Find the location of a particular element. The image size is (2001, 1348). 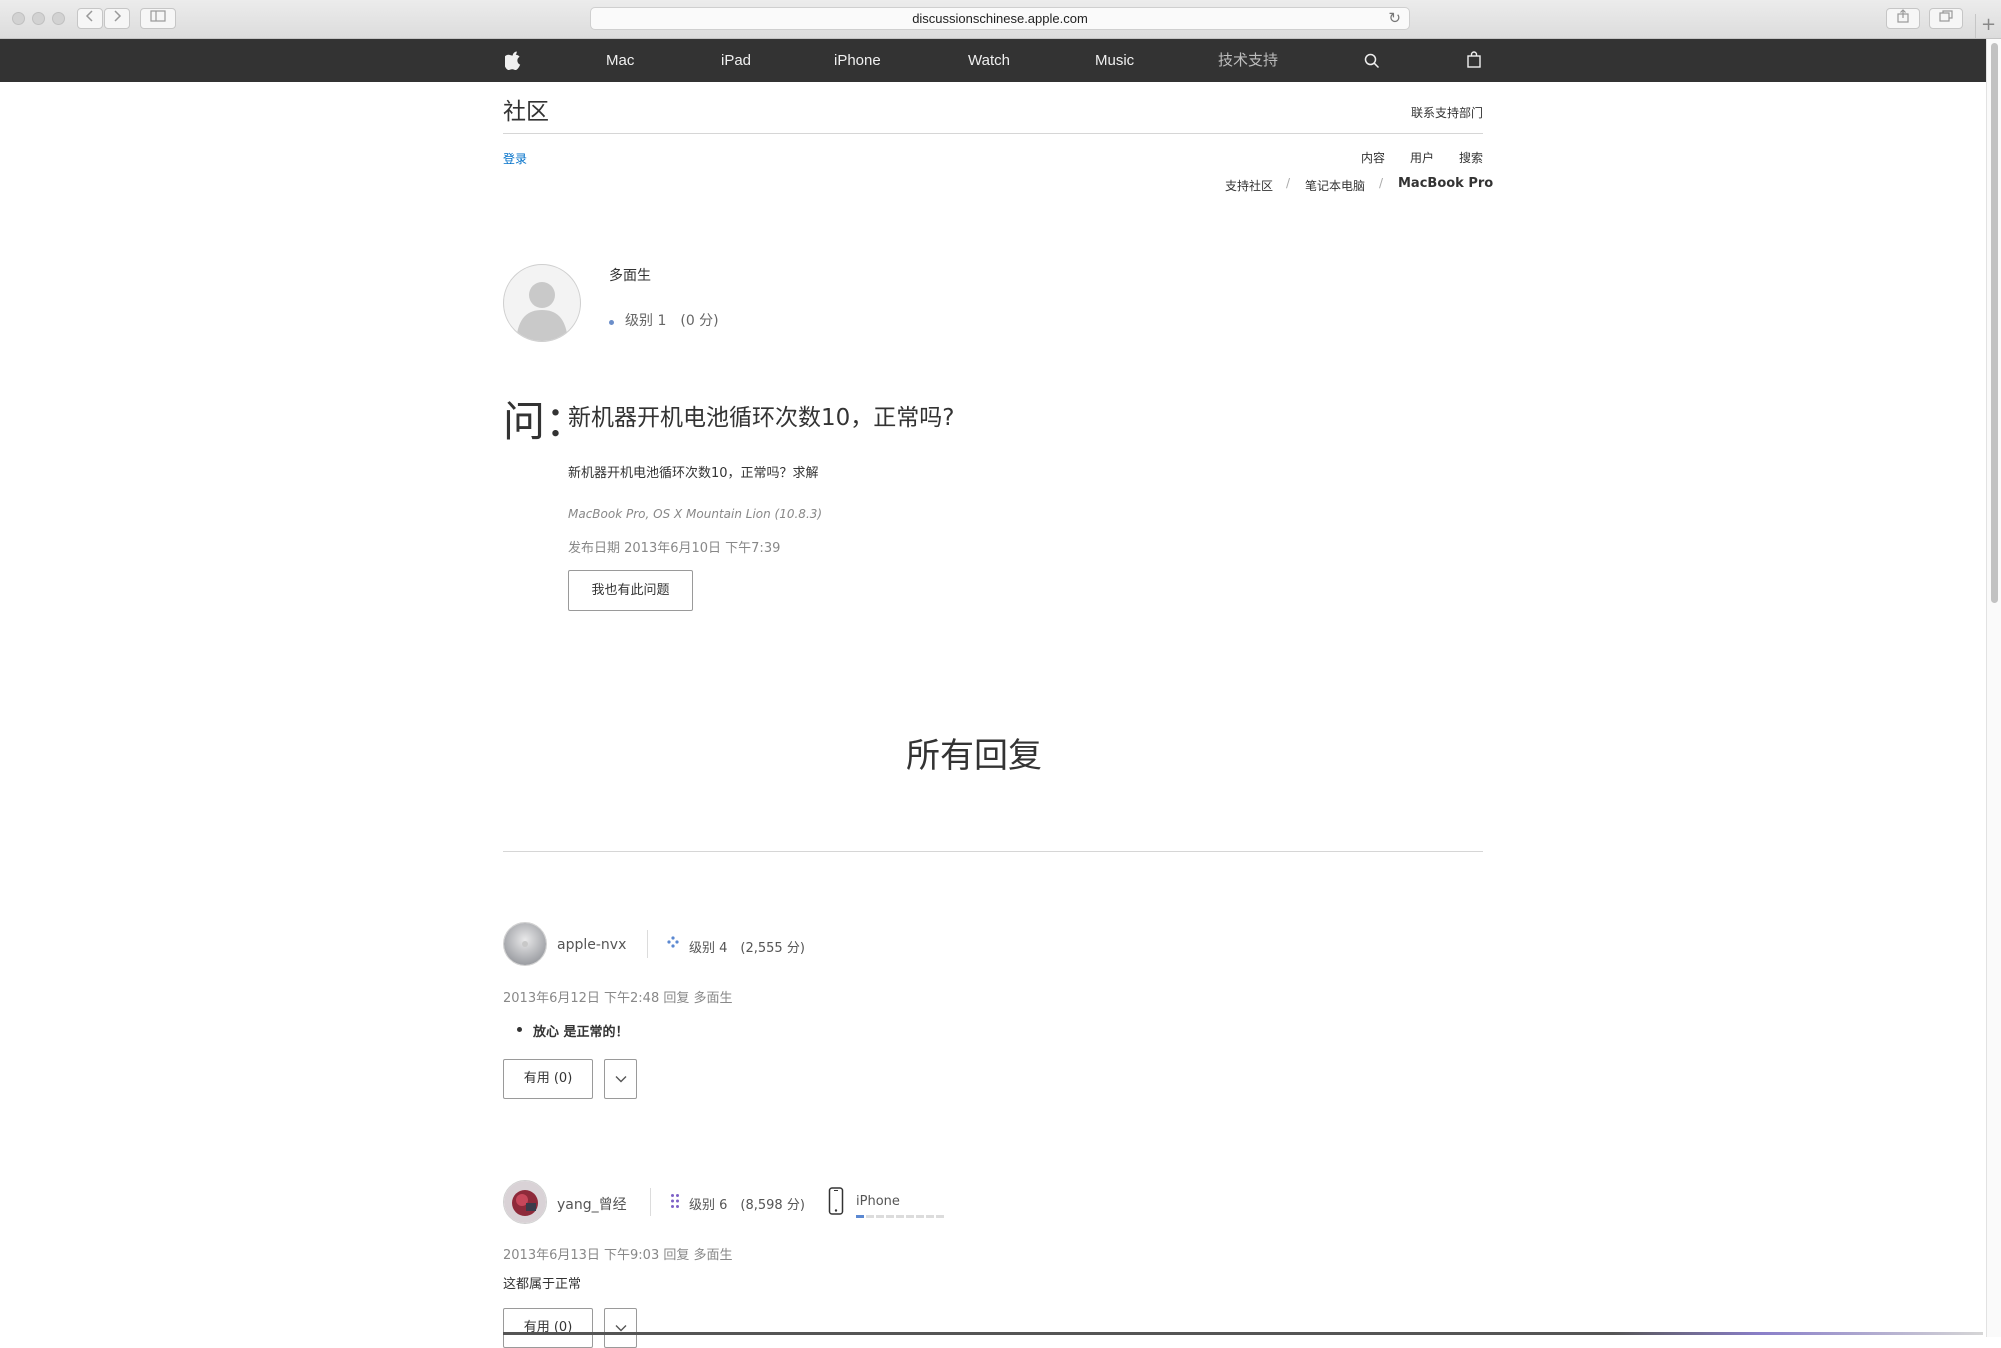

nav-mac: Mac is located at coordinates (620, 60).